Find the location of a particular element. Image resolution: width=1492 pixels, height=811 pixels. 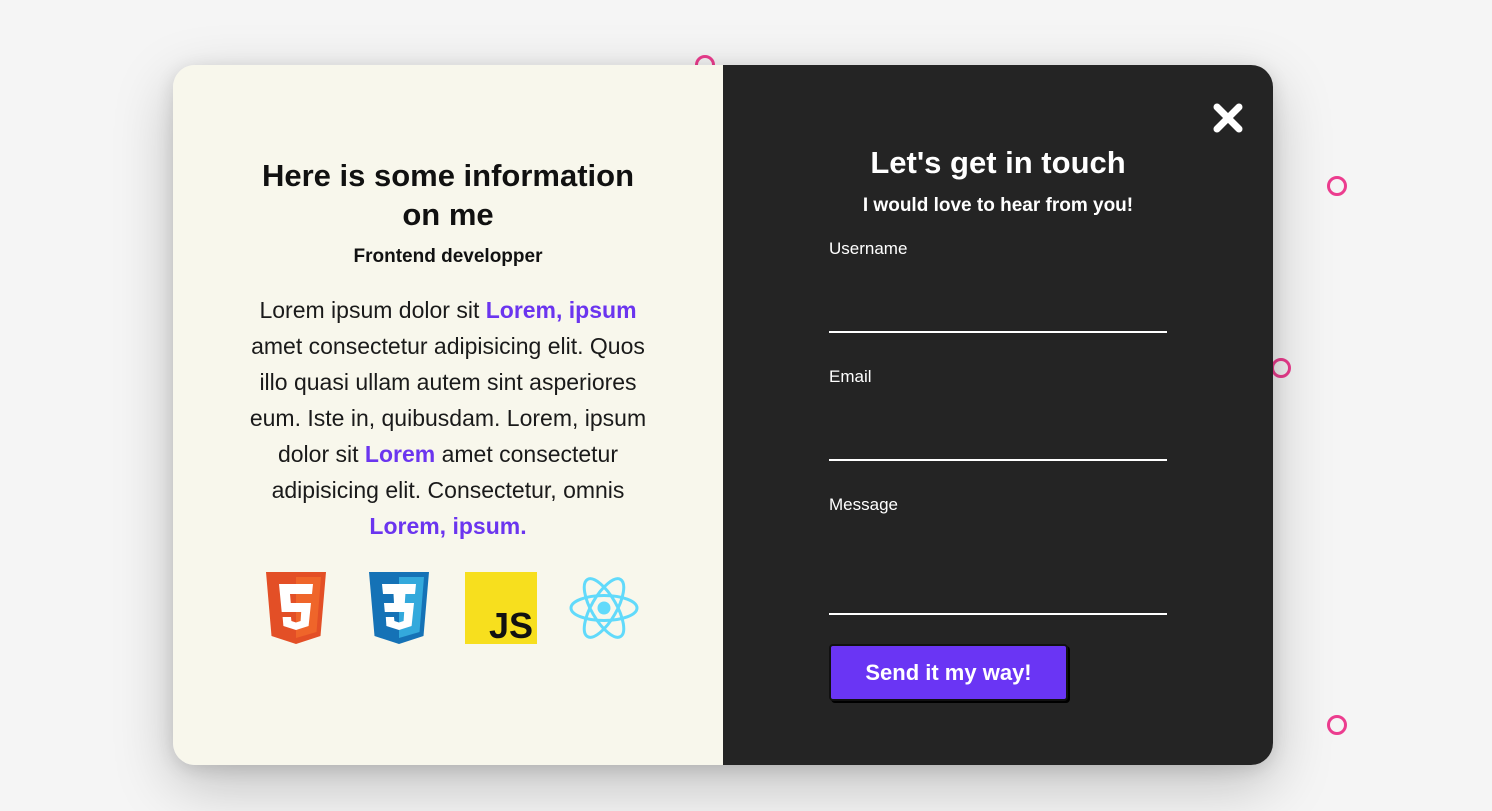

username-label: Username is located at coordinates (868, 248).